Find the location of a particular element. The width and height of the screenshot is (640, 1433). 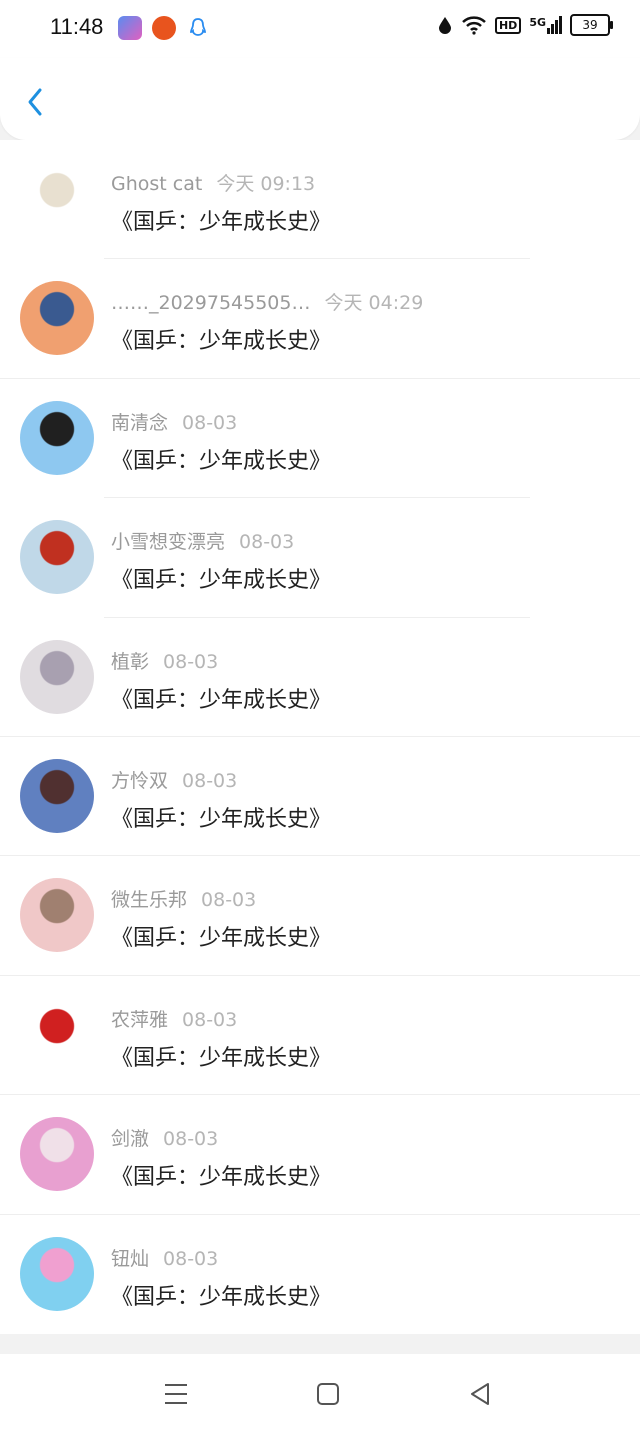

list-item: 小雪想变漂亮 08-03 《国乒：少年成长史》 is located at coordinates (320, 558).